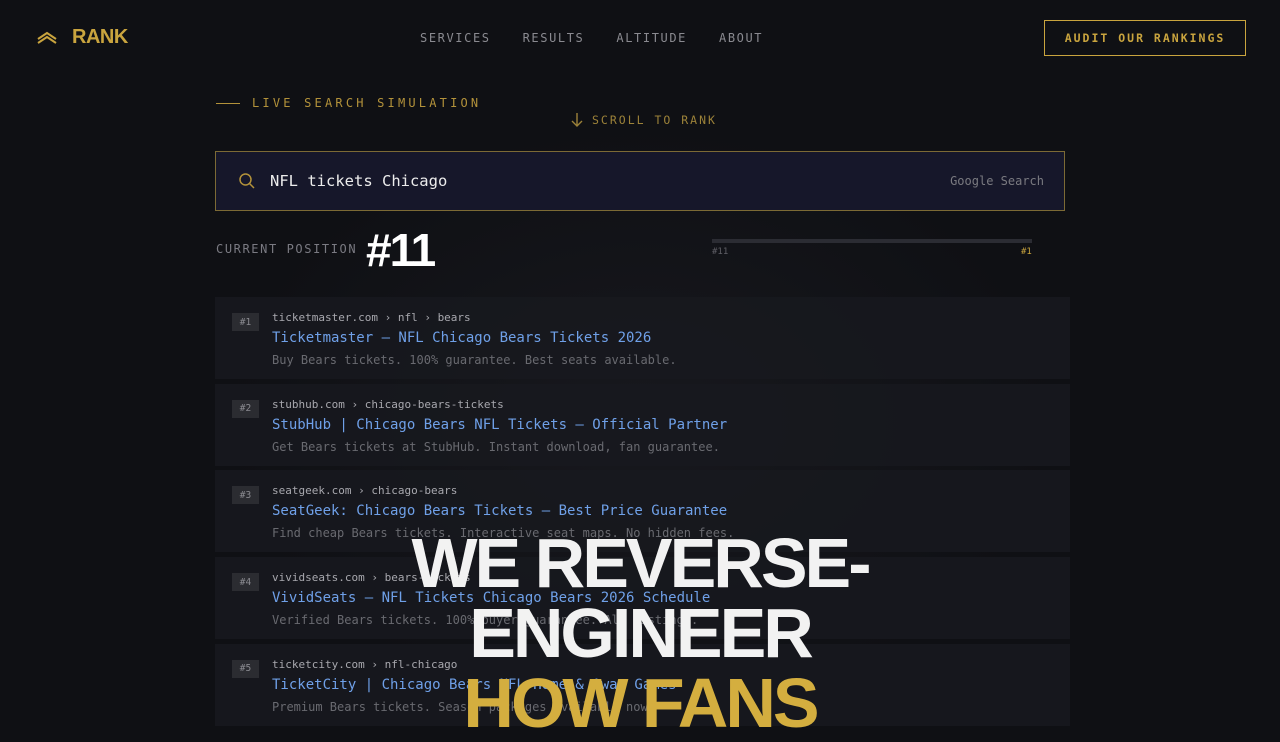 This screenshot has width=1280, height=742. I want to click on current-position-label: CURRENT POSITION, so click(287, 249).